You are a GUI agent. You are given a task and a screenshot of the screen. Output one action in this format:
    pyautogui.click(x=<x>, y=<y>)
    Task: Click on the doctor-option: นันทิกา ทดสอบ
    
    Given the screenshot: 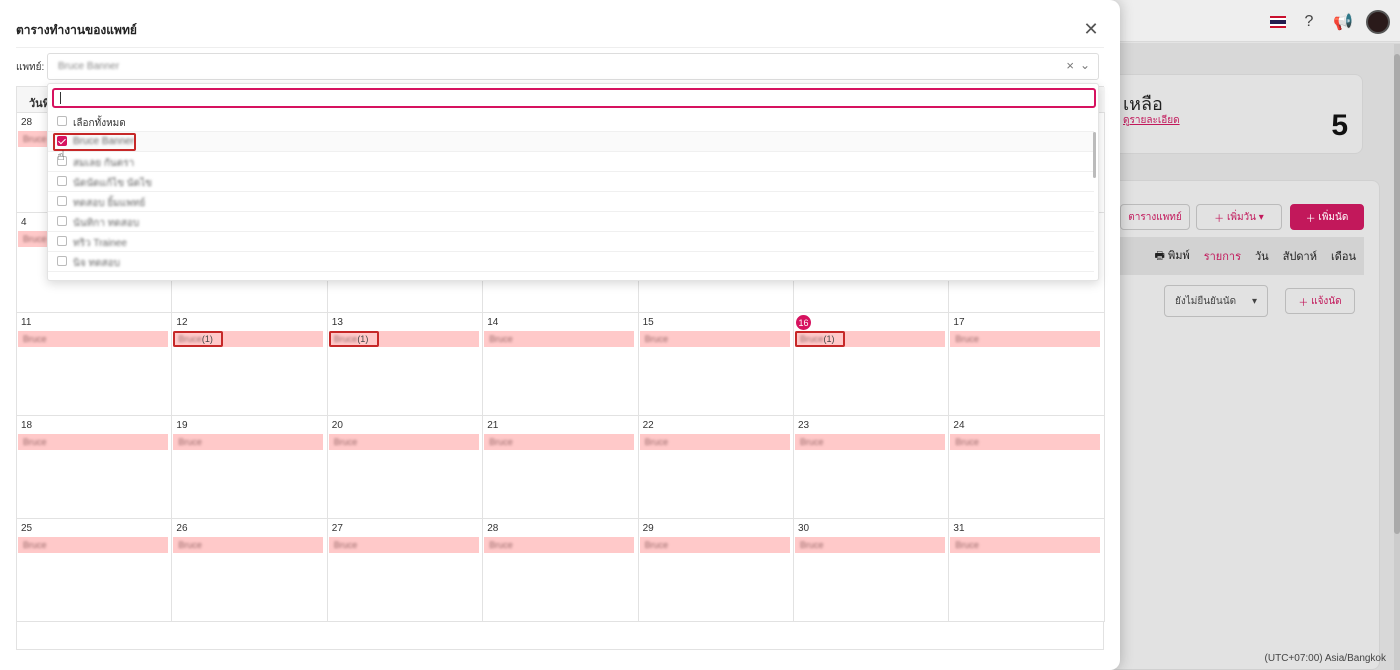 What is the action you would take?
    pyautogui.click(x=571, y=222)
    